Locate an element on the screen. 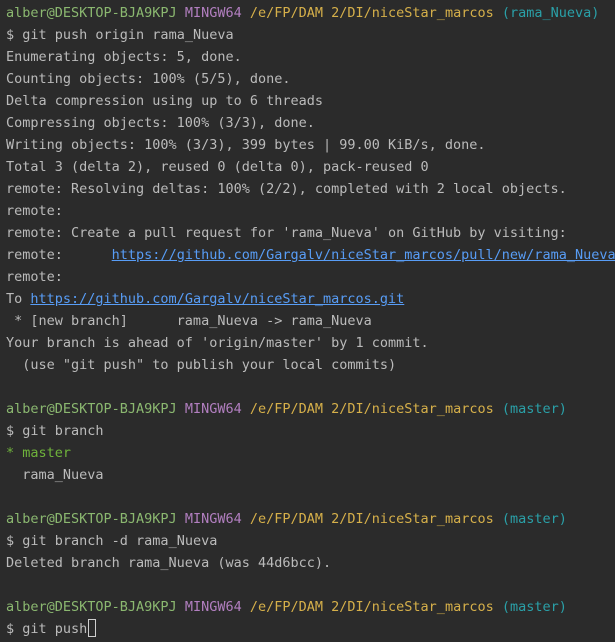 Image resolution: width=615 pixels, height=642 pixels. prompt-branch: (rama_Nueva) is located at coordinates (550, 13).